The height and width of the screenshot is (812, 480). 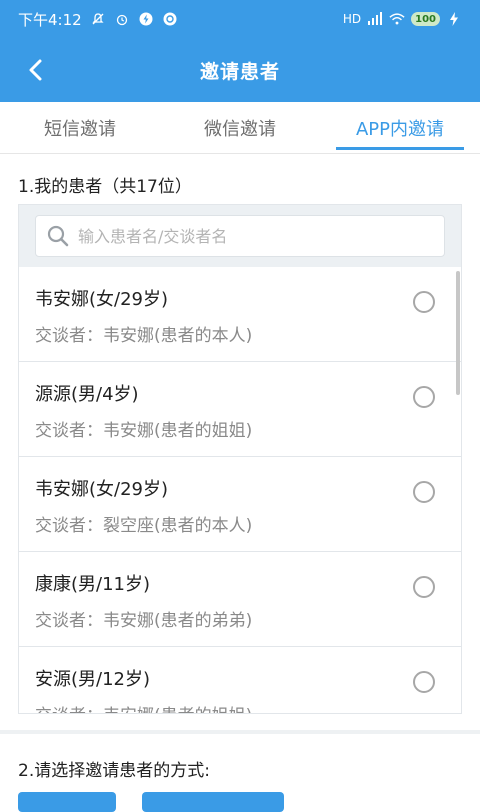 What do you see at coordinates (375, 19) in the screenshot?
I see `signal-icon` at bounding box center [375, 19].